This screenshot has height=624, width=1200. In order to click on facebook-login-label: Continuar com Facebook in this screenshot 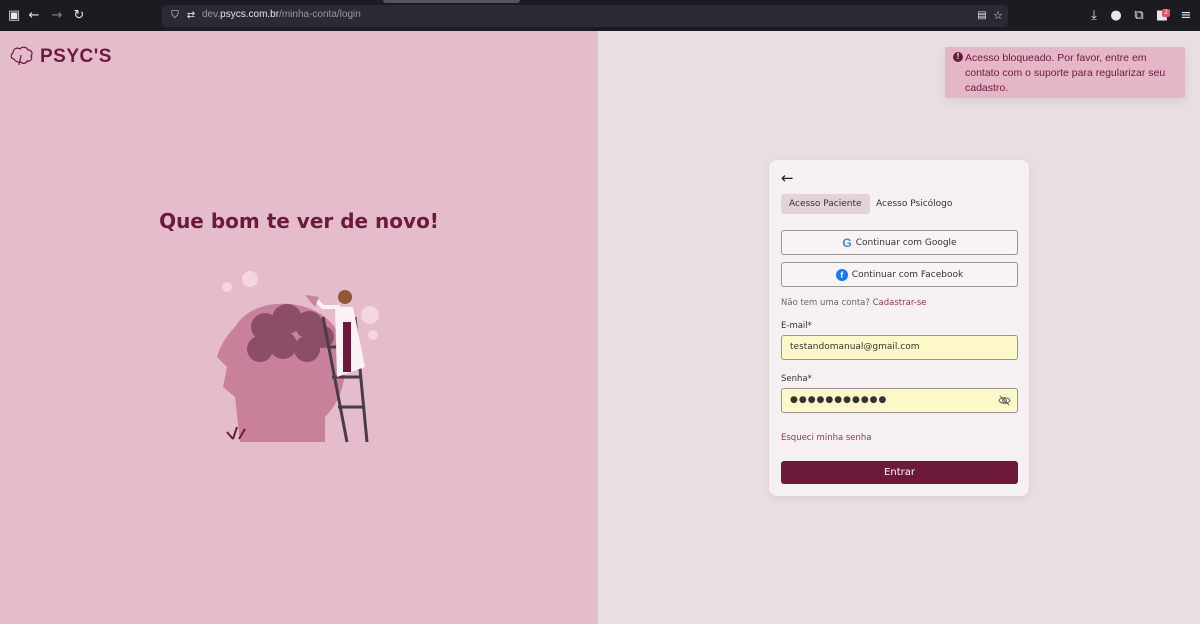, I will do `click(907, 274)`.